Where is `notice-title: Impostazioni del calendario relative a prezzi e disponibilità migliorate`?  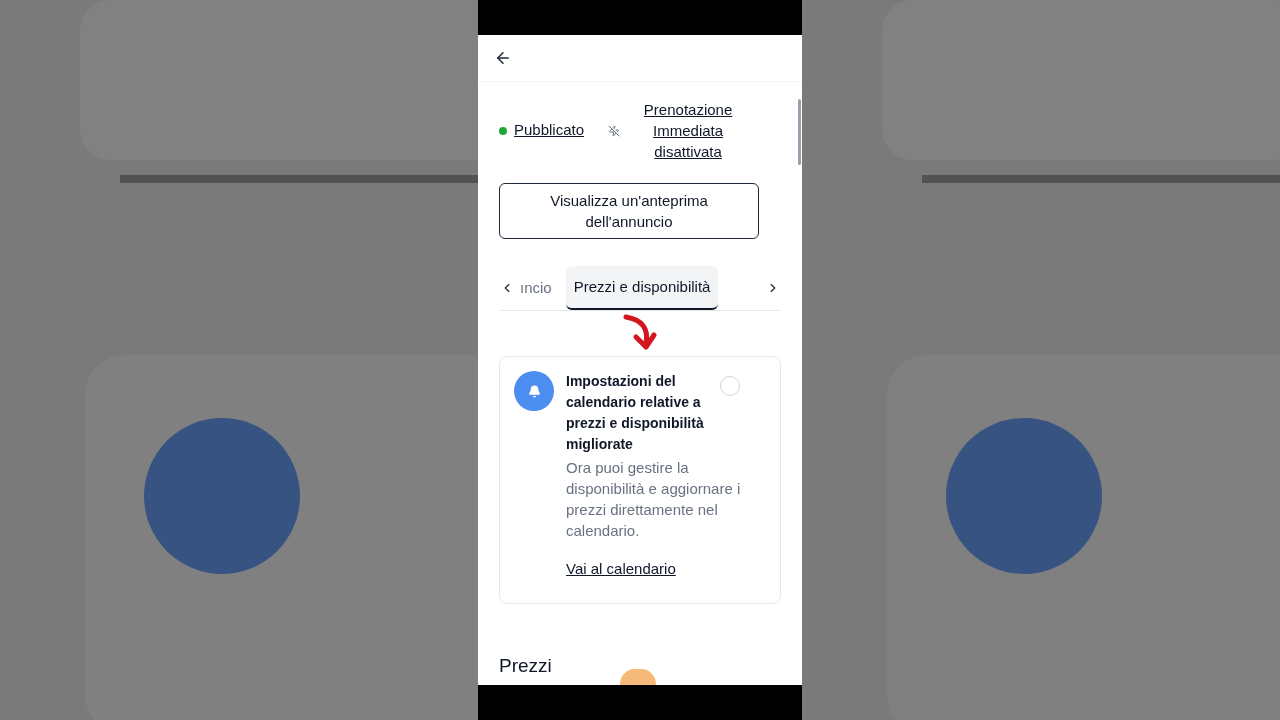 notice-title: Impostazioni del calendario relative a prezzi e disponibilità migliorate is located at coordinates (635, 413).